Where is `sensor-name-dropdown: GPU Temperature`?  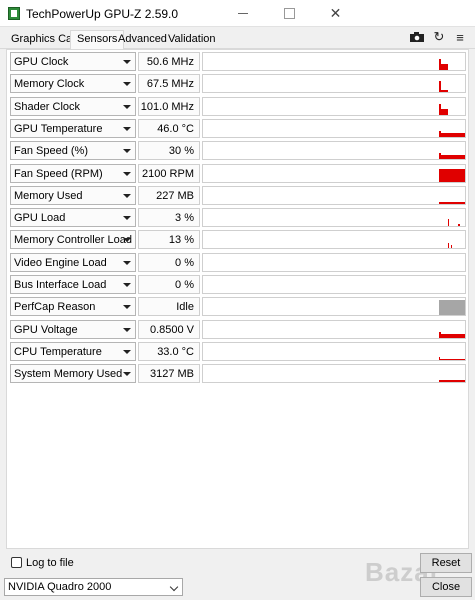
sensor-name-dropdown: GPU Temperature is located at coordinates (73, 128).